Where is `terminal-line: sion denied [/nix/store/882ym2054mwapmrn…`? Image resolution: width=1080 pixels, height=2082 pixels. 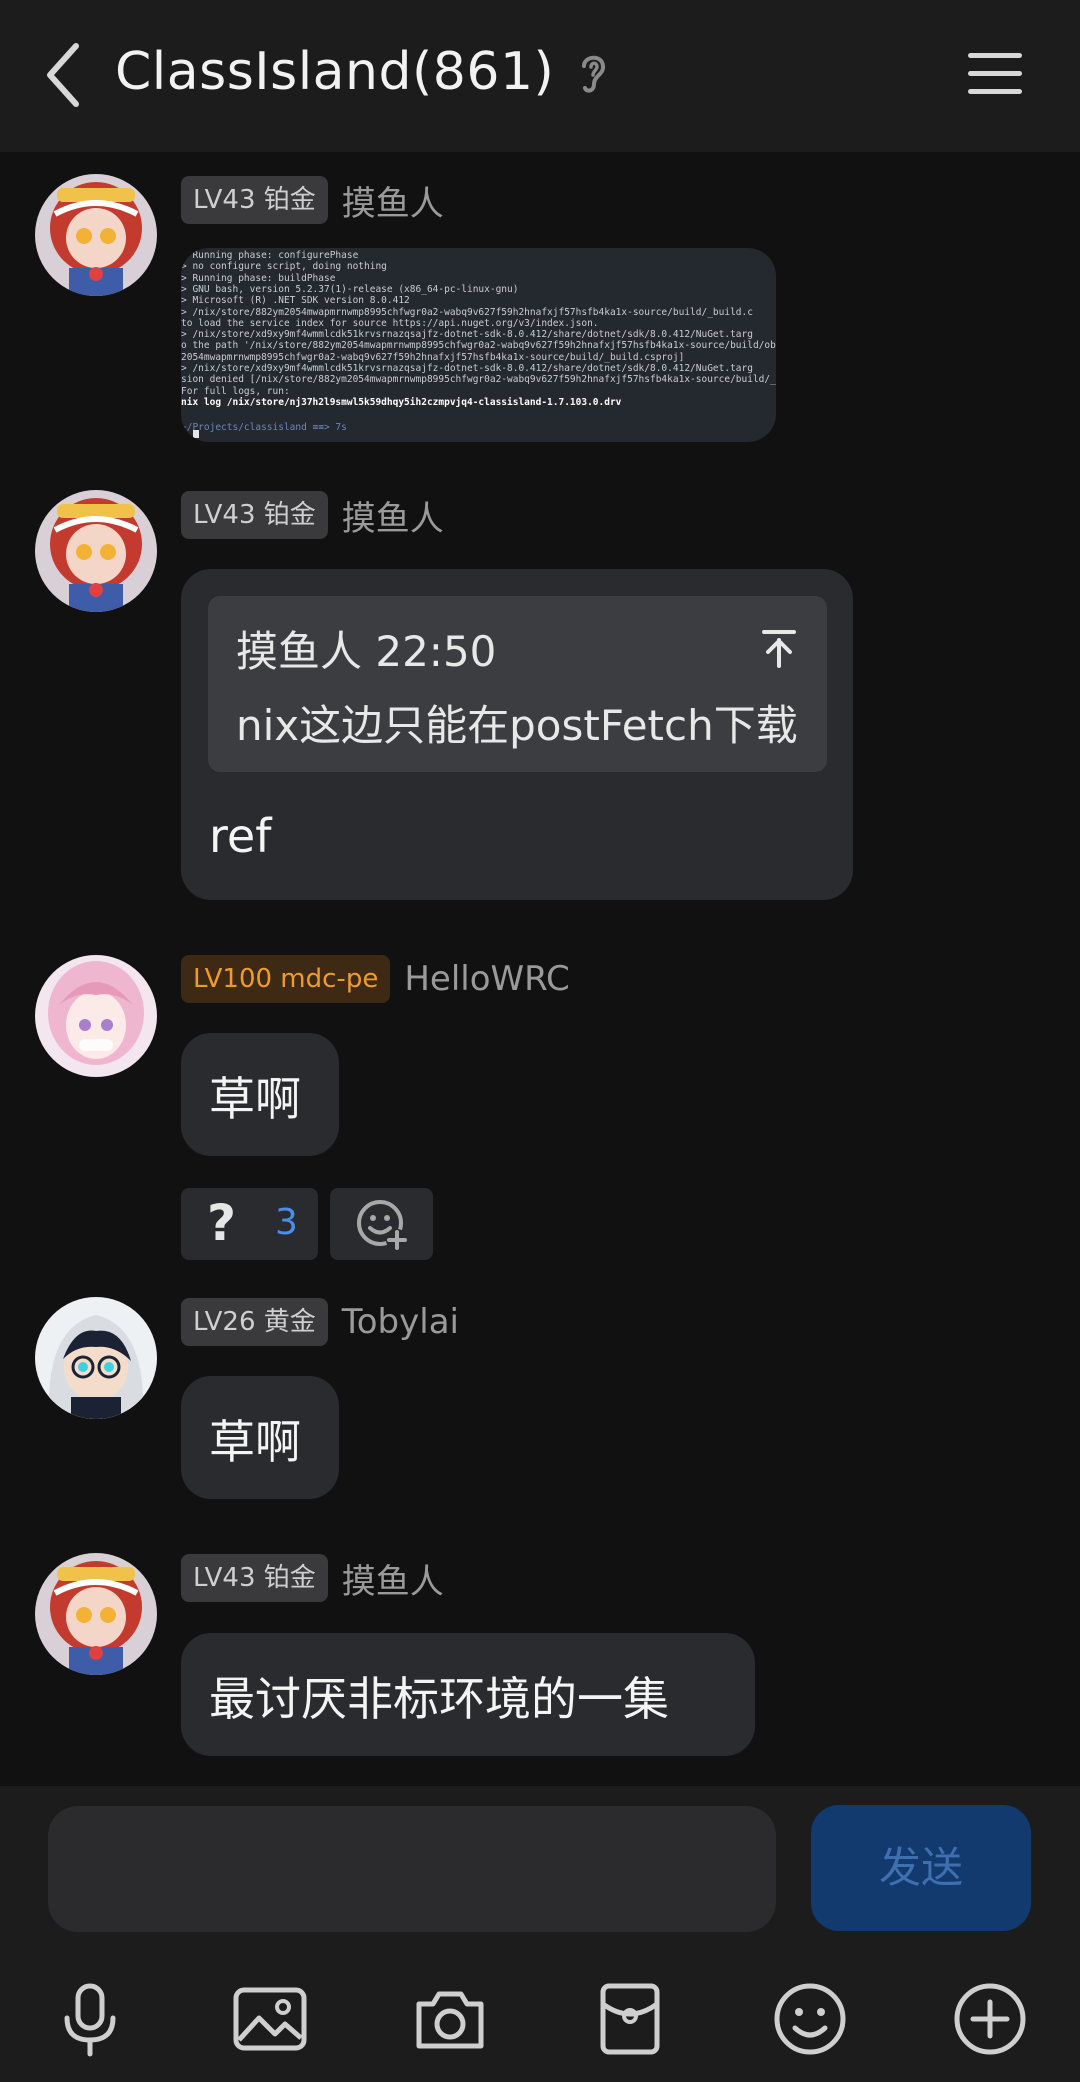
terminal-line: sion denied [/nix/store/882ym2054mwapmrn… is located at coordinates (478, 380).